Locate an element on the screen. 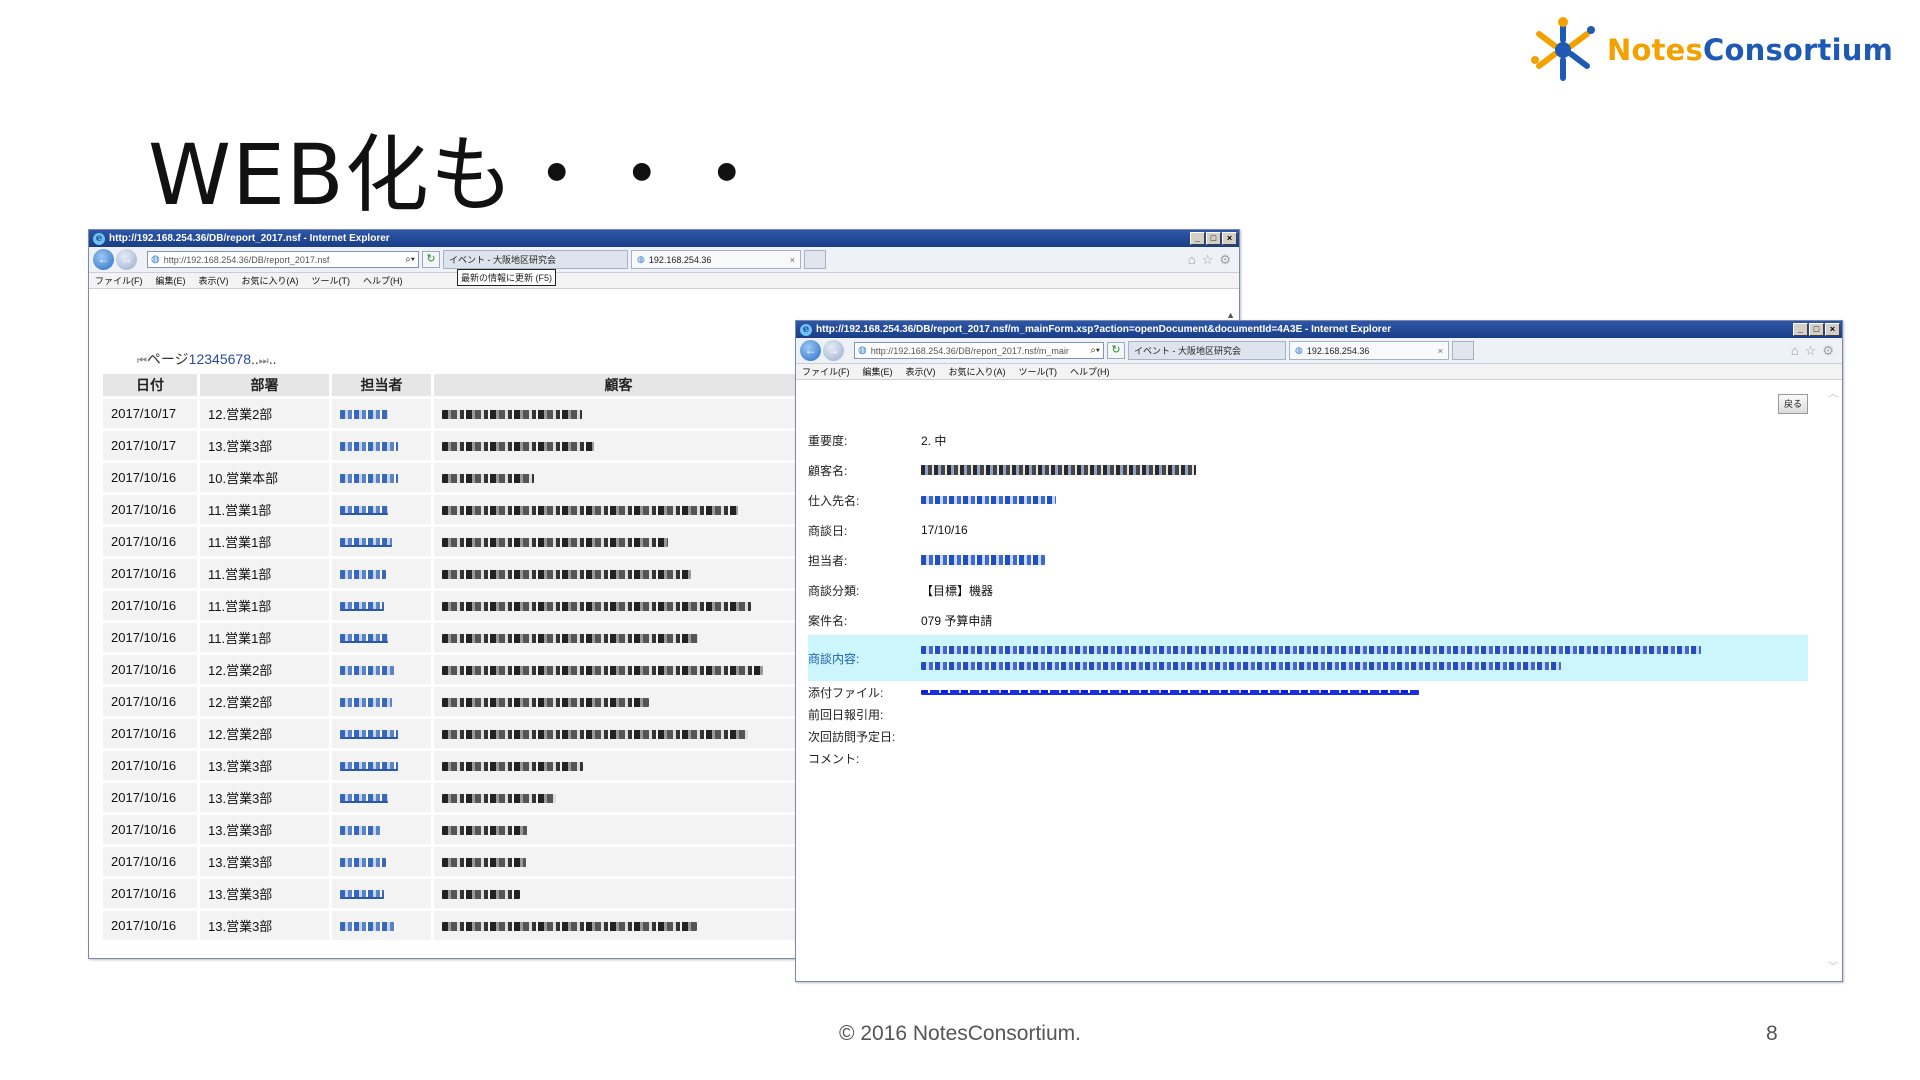  attachment-link is located at coordinates (1170, 692).